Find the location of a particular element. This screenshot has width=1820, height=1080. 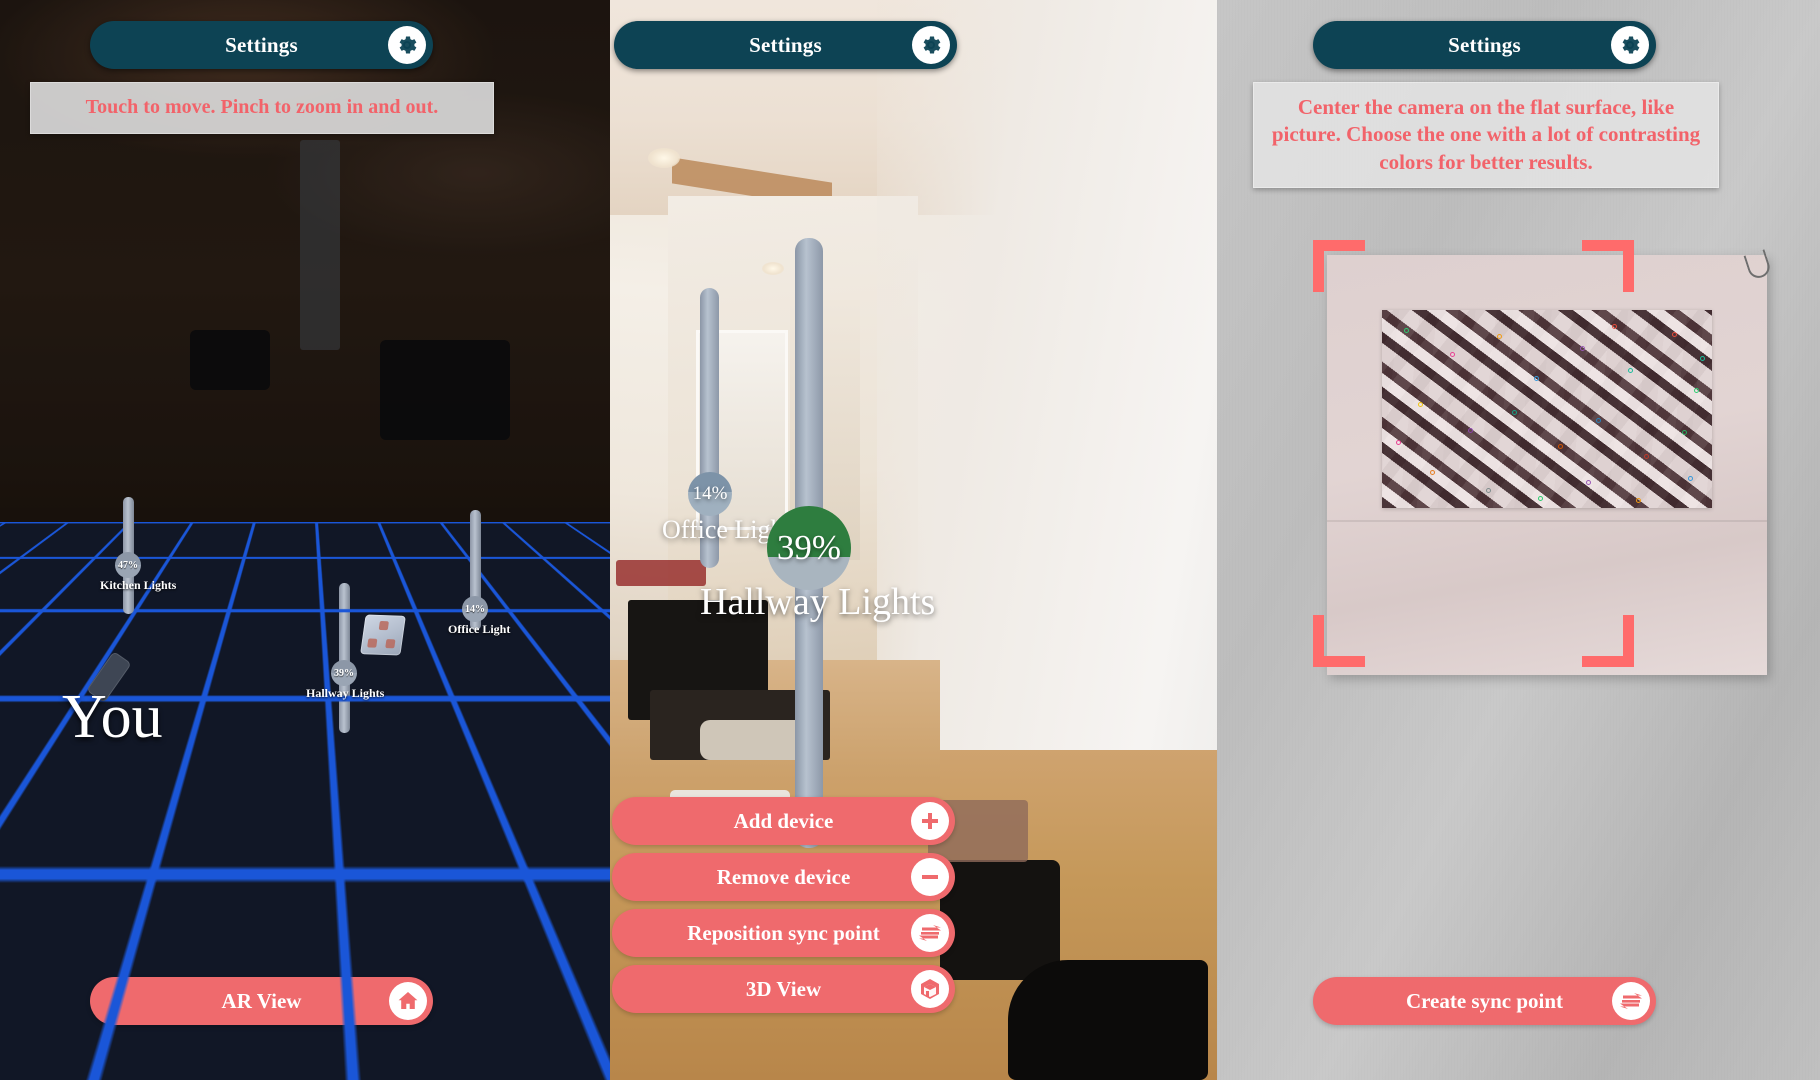

device-value: 47% is located at coordinates (128, 565).